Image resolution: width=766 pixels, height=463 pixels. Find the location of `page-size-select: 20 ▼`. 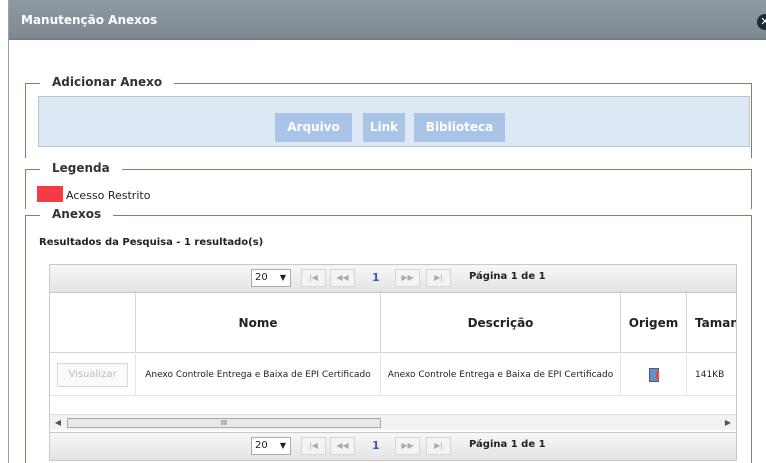

page-size-select: 20 ▼ is located at coordinates (271, 278).